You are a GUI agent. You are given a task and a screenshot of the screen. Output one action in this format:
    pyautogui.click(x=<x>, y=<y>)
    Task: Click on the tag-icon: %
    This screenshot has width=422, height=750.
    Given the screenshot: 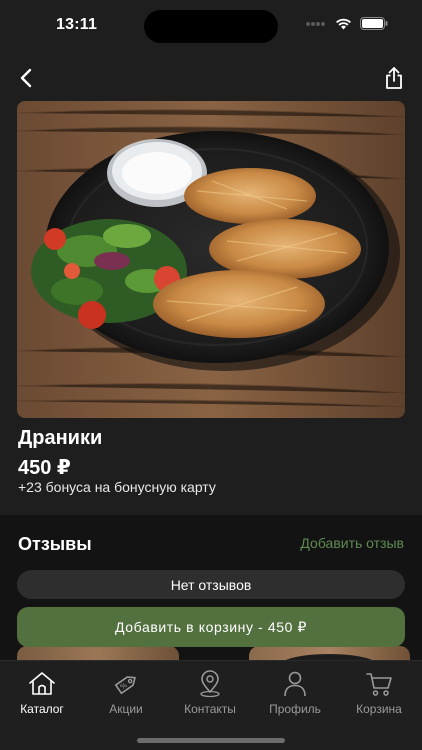 What is the action you would take?
    pyautogui.click(x=125, y=685)
    